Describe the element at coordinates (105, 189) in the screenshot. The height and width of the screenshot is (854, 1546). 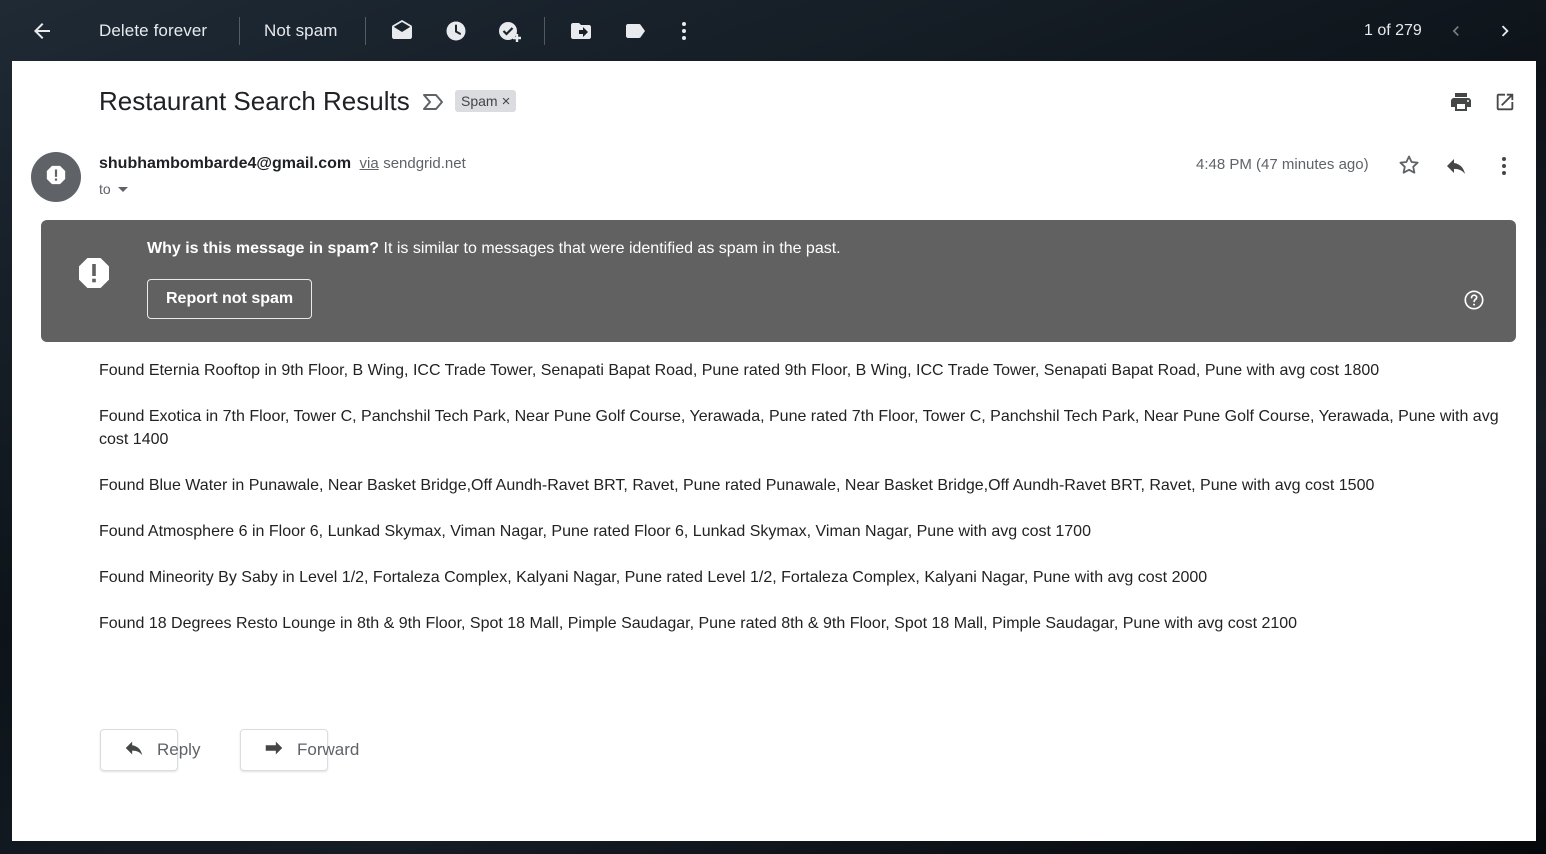
I see `to-label: to` at that location.